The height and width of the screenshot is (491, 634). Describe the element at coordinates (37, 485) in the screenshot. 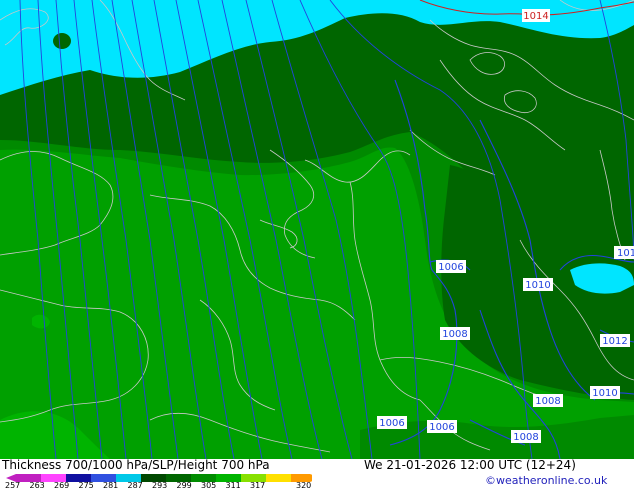

I see `scale-tick-label: 263` at that location.